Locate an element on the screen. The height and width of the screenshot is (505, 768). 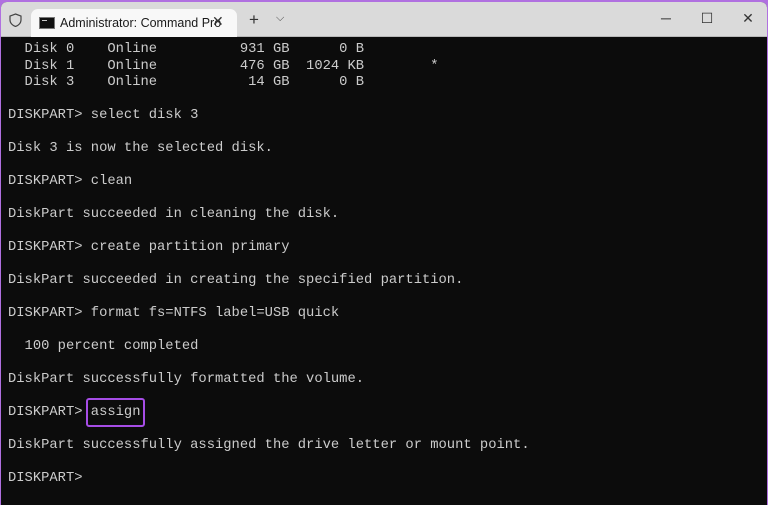
tab-title: Administrator: Command Pro is located at coordinates (141, 23).